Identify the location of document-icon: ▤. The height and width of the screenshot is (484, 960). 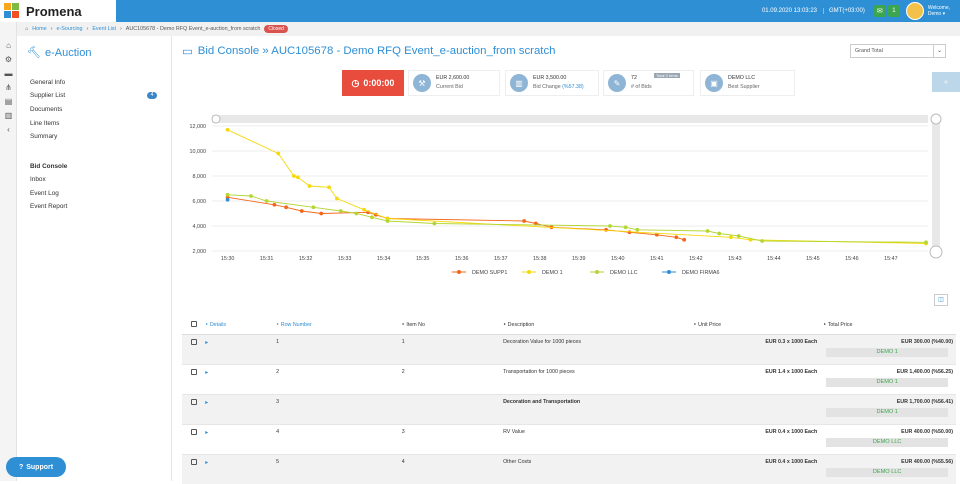
(8, 101).